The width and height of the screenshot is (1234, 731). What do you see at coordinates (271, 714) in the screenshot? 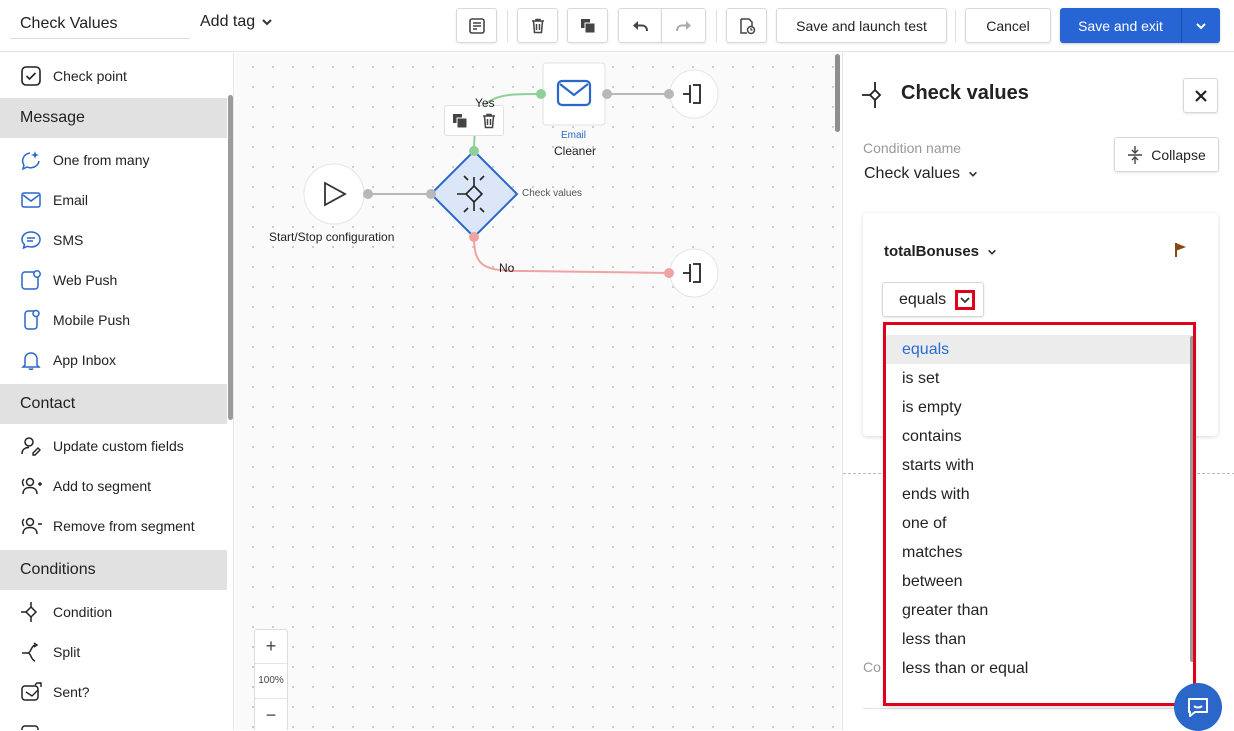
I see `zoom-out-button: −` at bounding box center [271, 714].